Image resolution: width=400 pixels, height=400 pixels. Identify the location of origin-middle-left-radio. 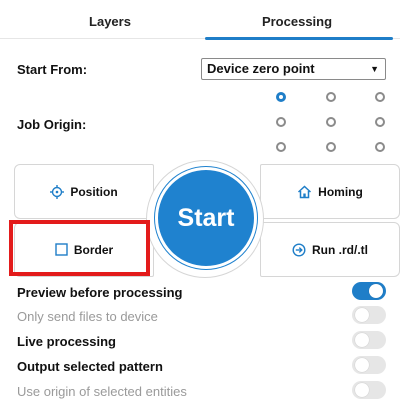
(281, 122).